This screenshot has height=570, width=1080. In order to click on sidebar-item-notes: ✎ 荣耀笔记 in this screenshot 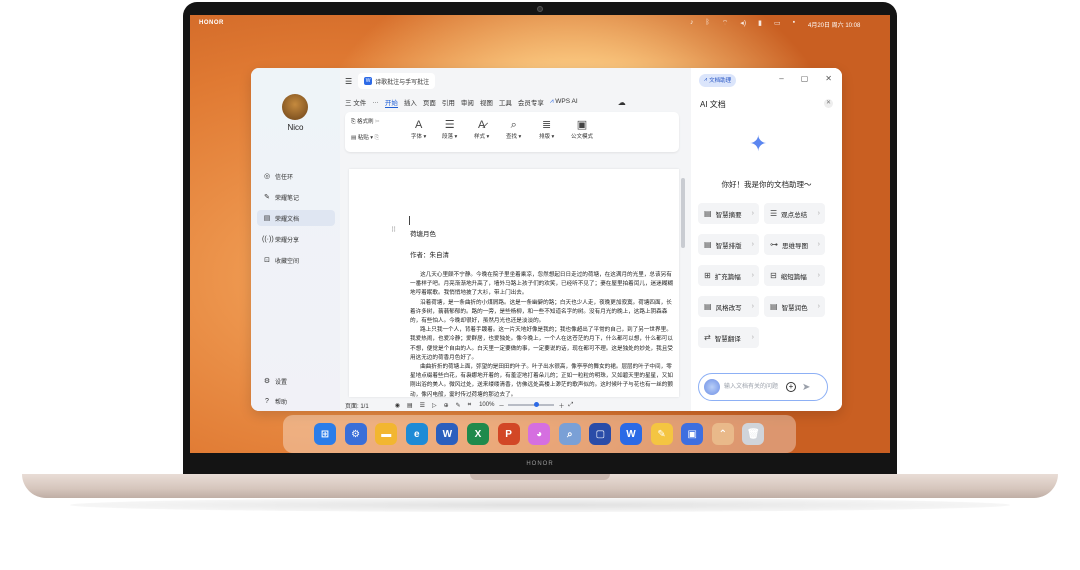, I will do `click(296, 197)`.